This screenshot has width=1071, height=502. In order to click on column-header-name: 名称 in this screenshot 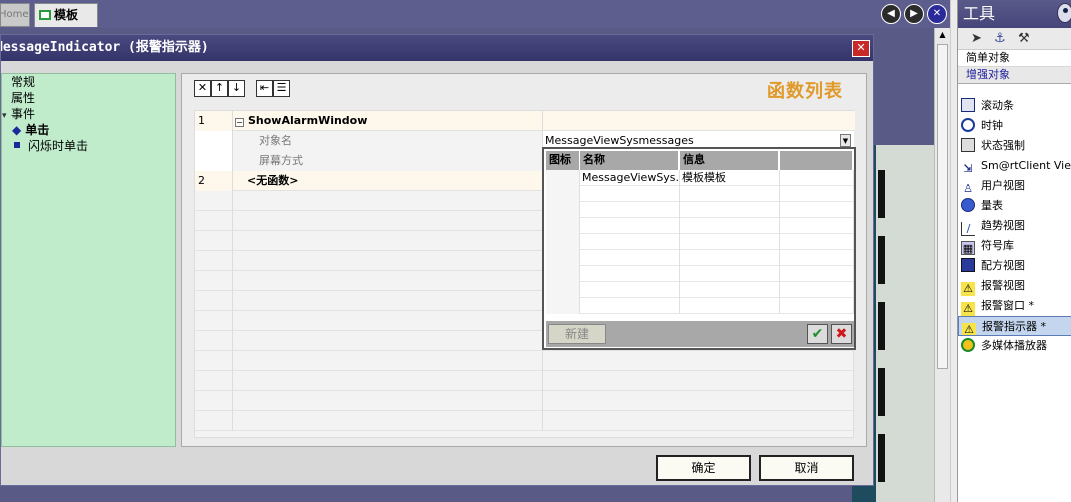, I will do `click(629, 160)`.